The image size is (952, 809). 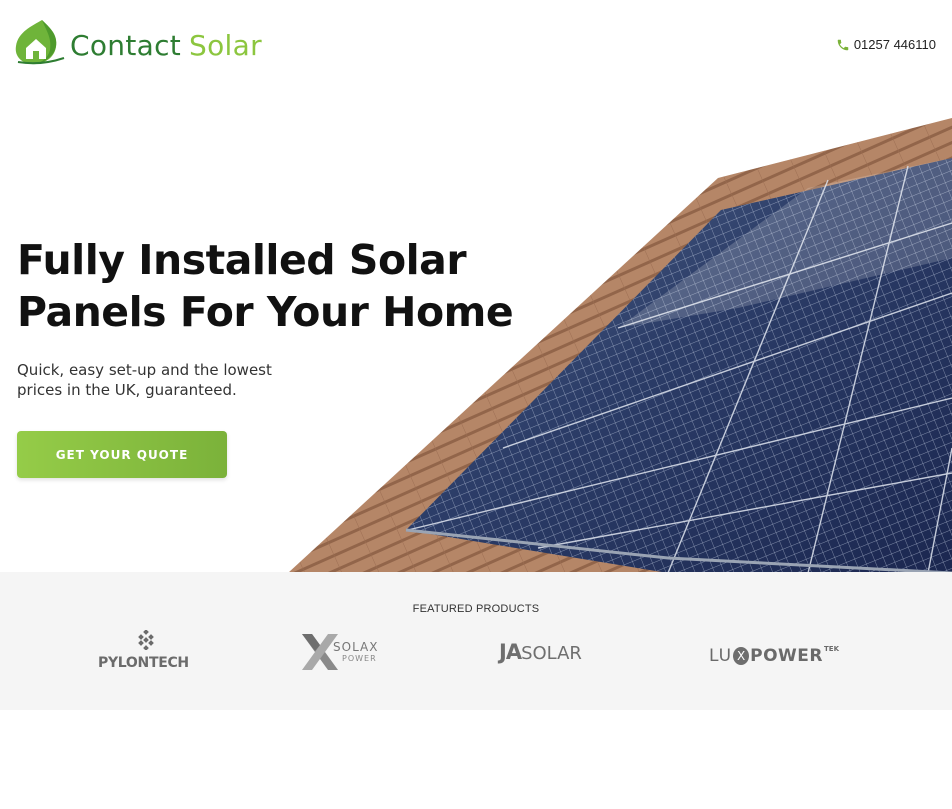 I want to click on logo-word-solar: Solar, so click(x=225, y=45).